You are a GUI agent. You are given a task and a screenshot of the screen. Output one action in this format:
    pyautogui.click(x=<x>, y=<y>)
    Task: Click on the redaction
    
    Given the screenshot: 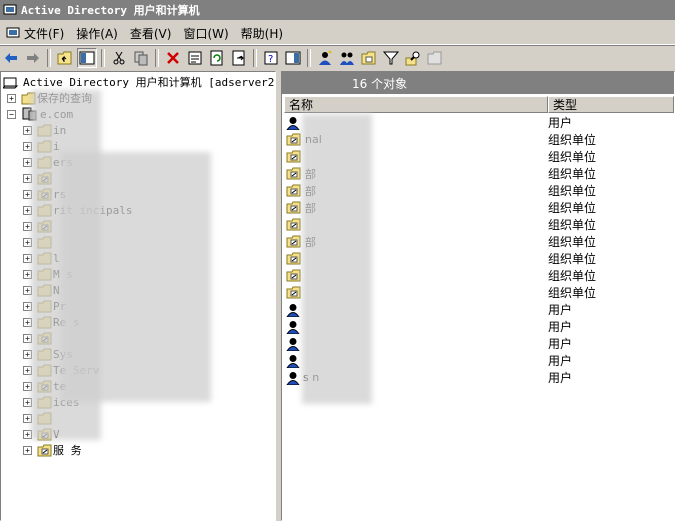 What is the action you would take?
    pyautogui.click(x=136, y=277)
    